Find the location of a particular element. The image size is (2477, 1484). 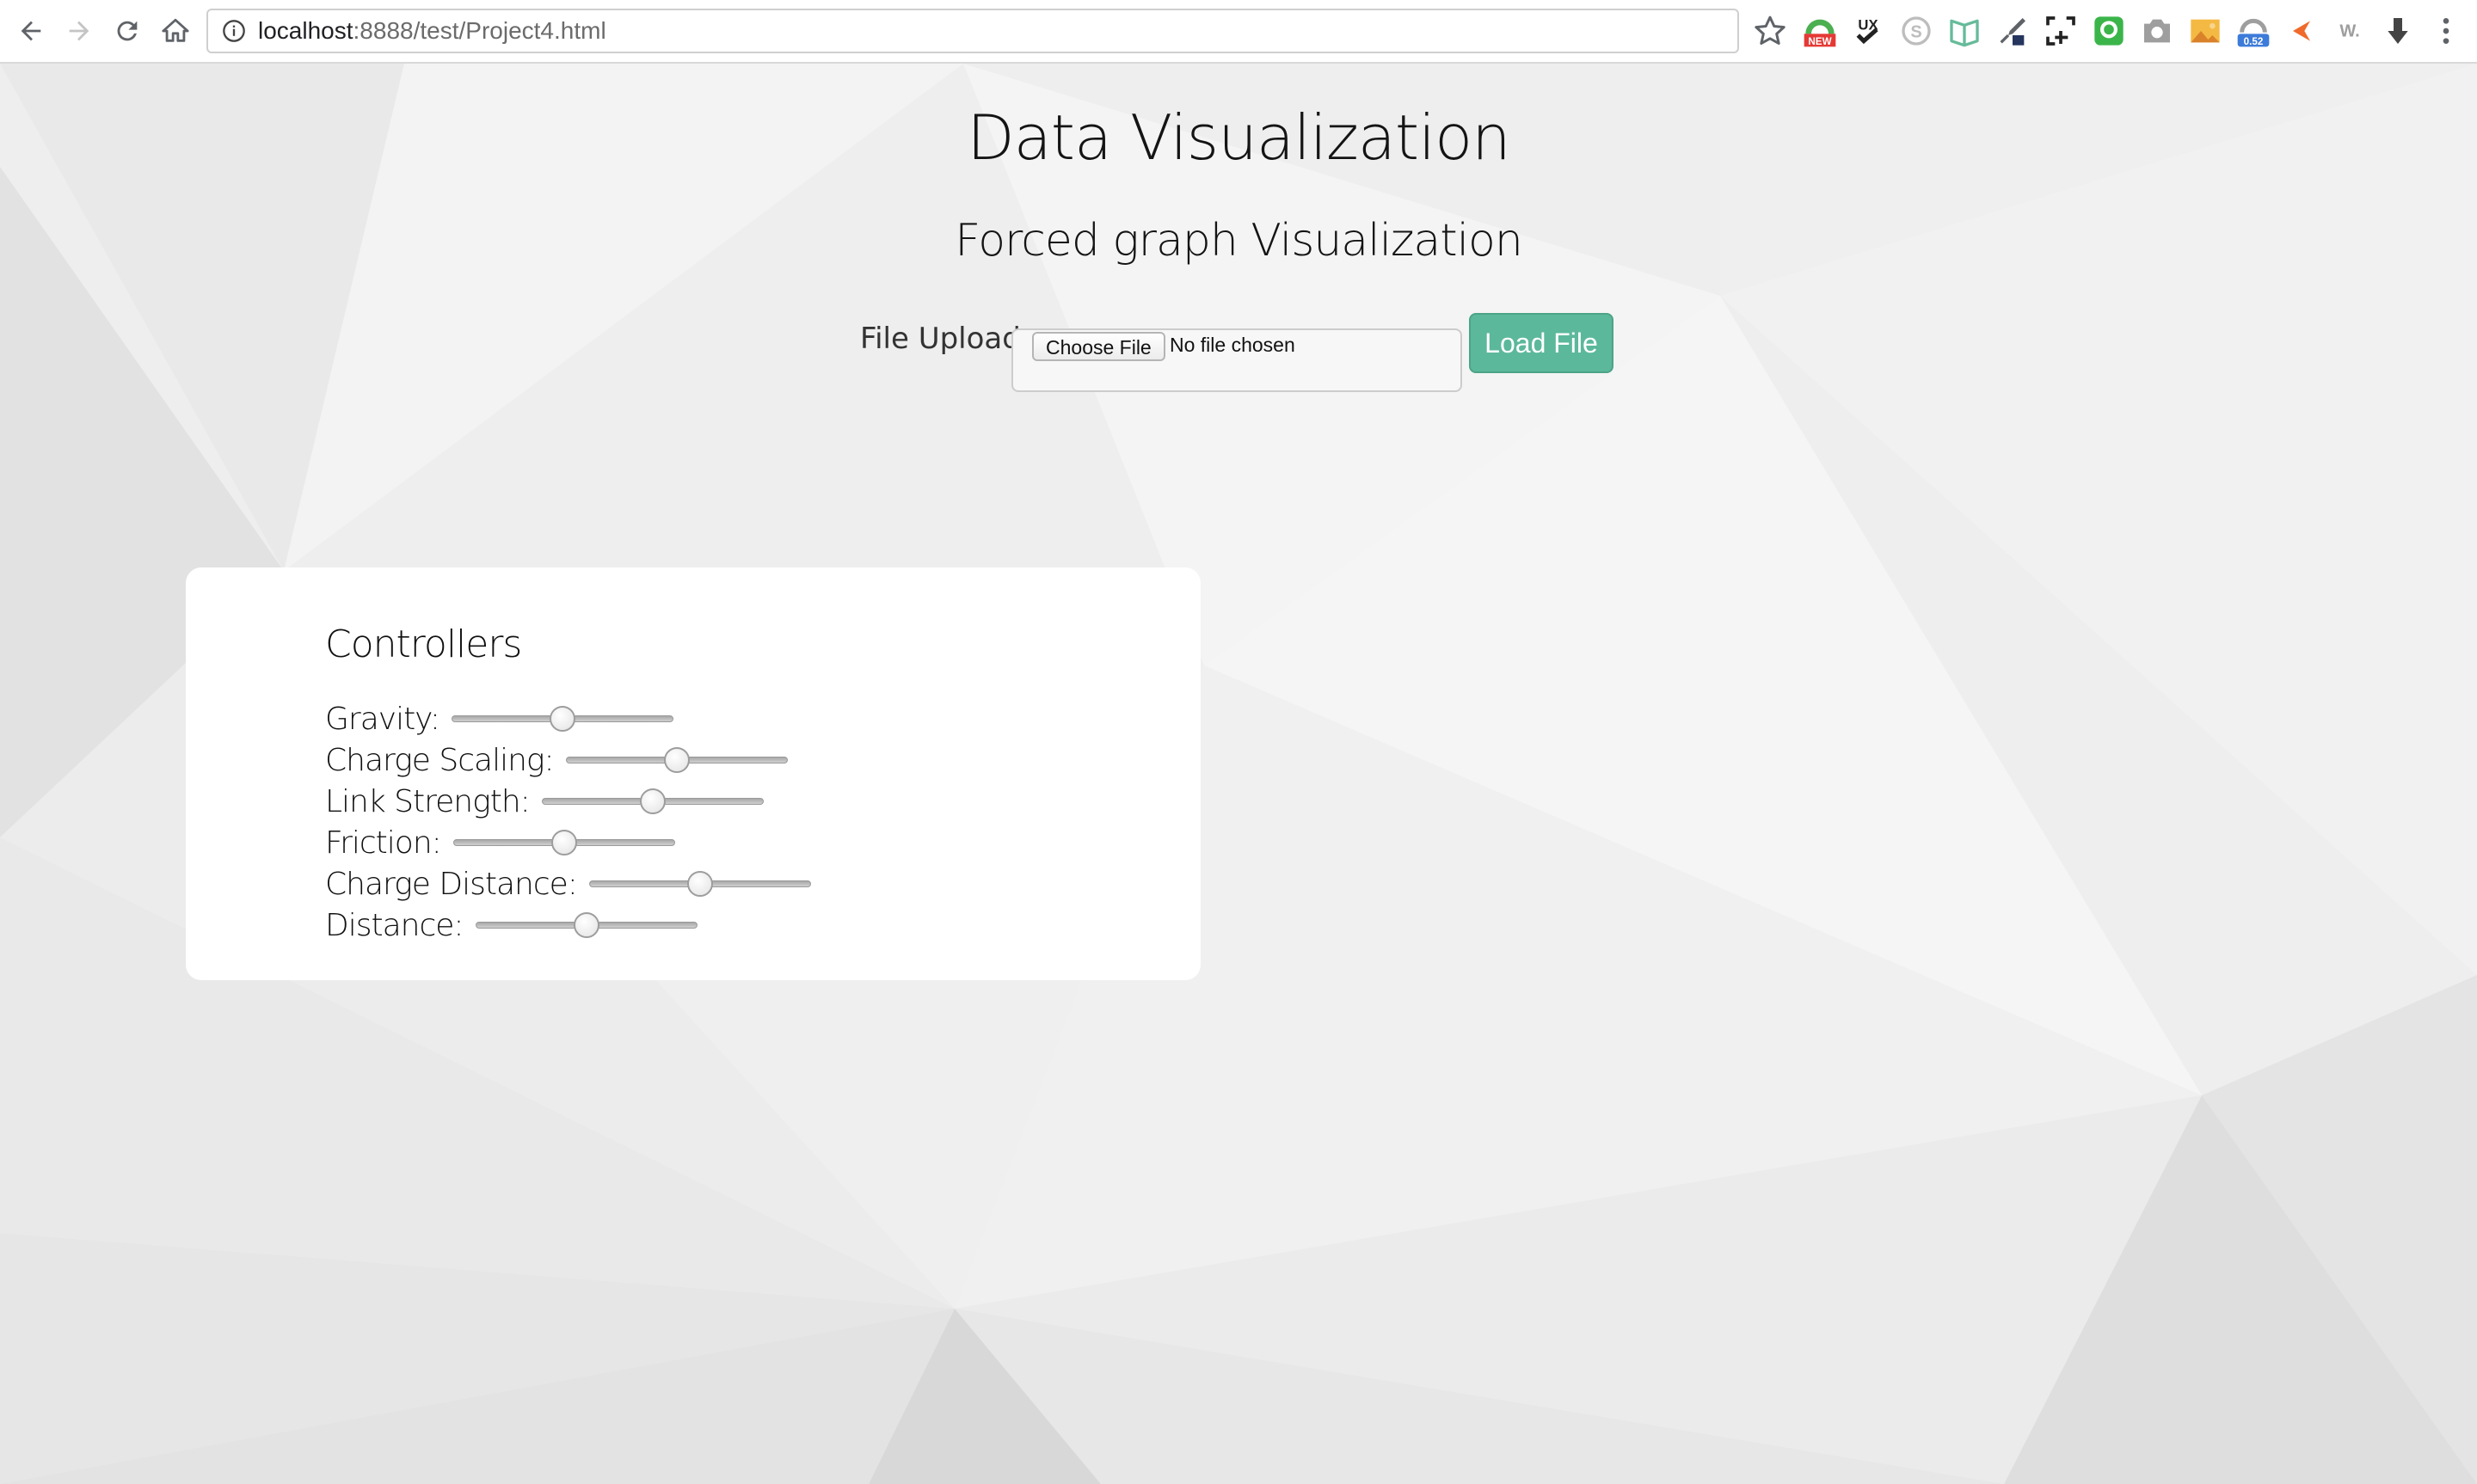

url-path: :8888/test/Project4.html is located at coordinates (480, 30).